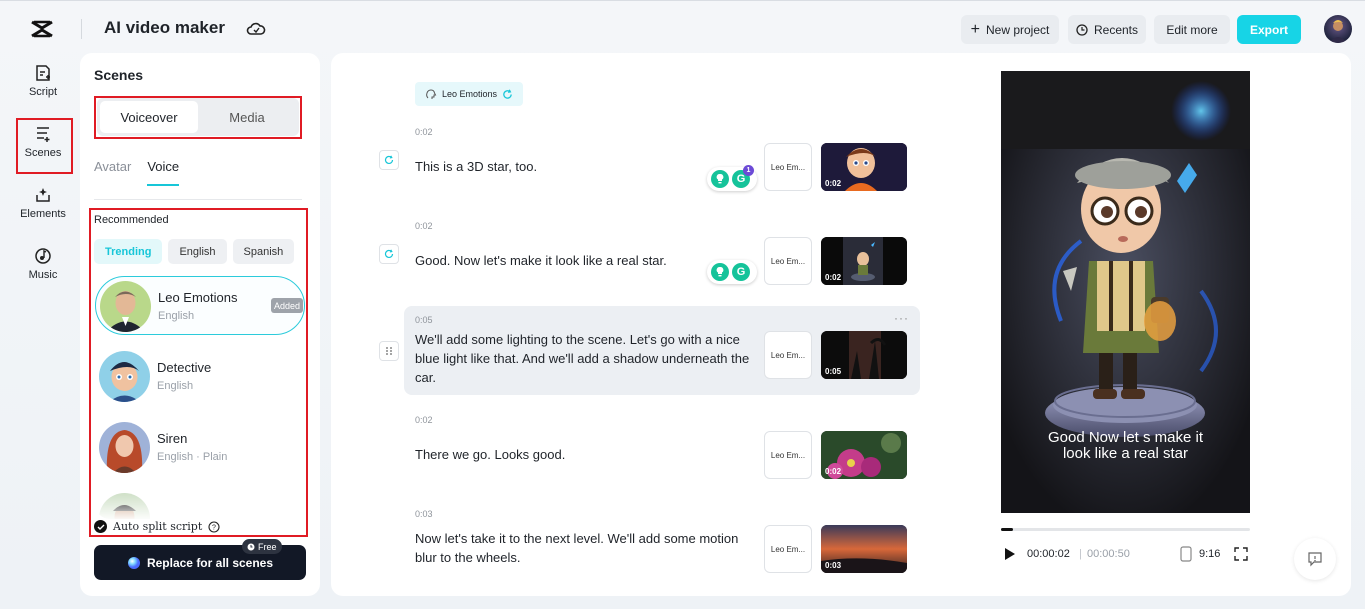 This screenshot has height=609, width=1365. I want to click on grammar-widget: G1, so click(732, 179).